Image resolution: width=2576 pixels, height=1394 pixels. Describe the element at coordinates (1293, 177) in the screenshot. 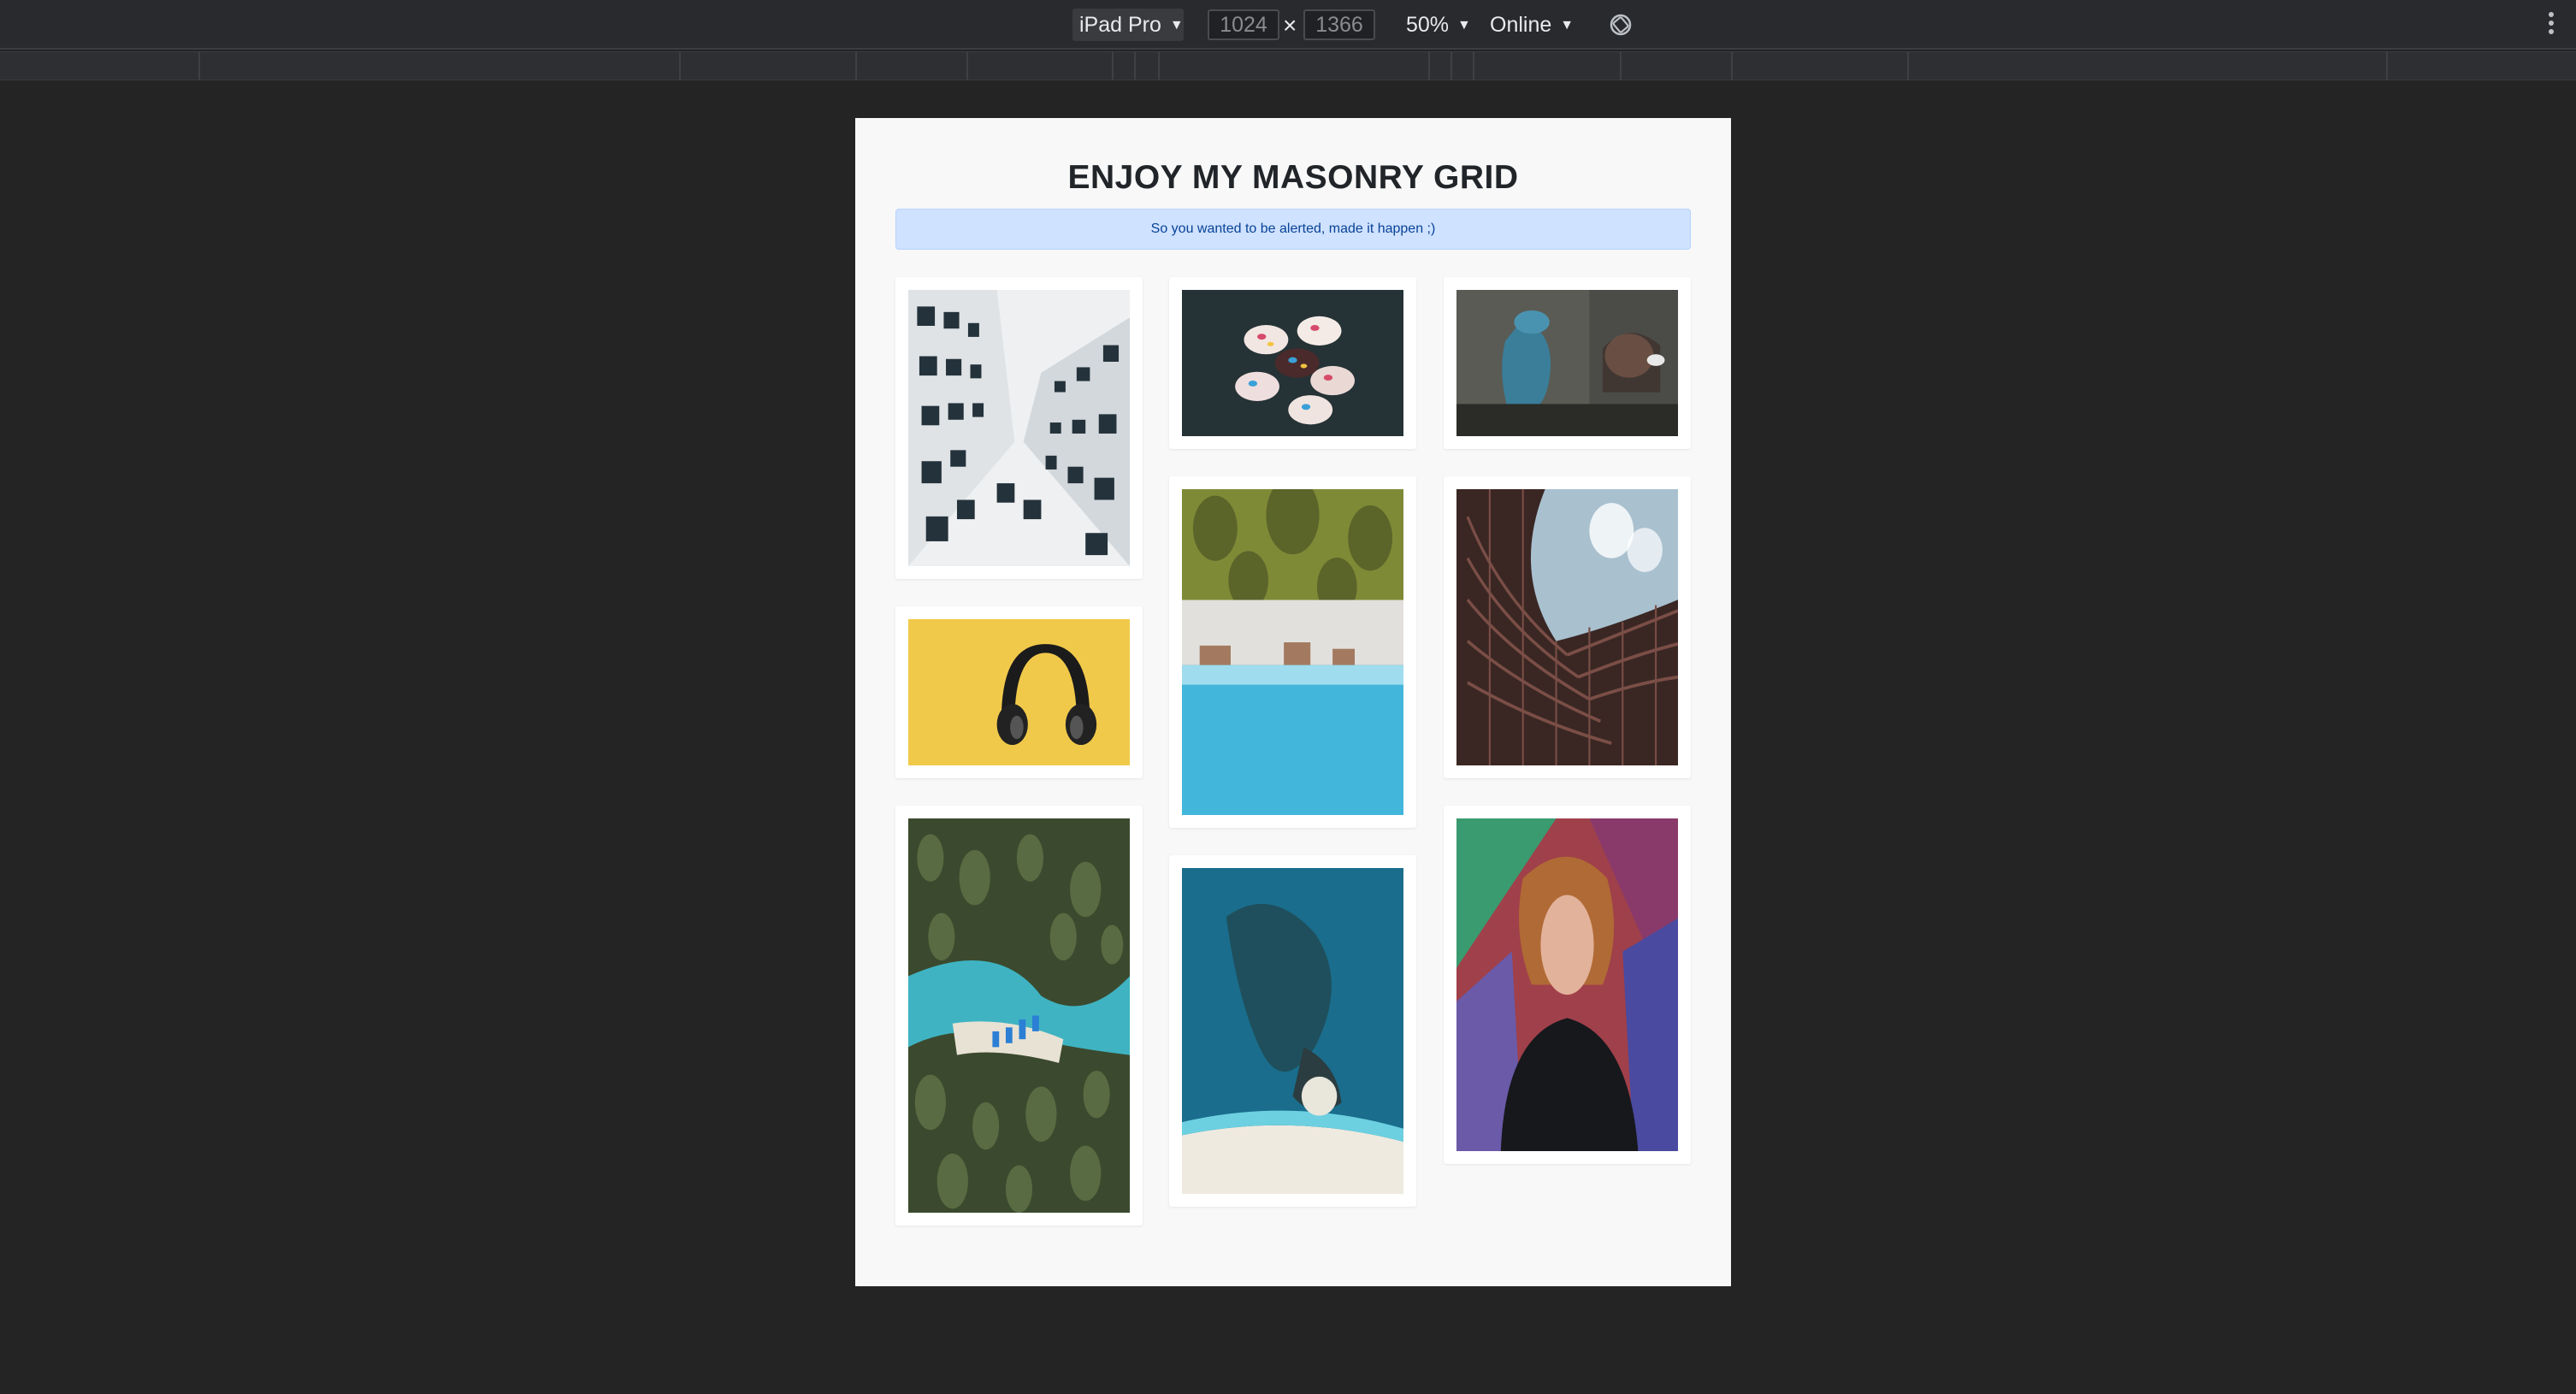

I see `page-title: ENJOY MY MASONRY GRID` at that location.